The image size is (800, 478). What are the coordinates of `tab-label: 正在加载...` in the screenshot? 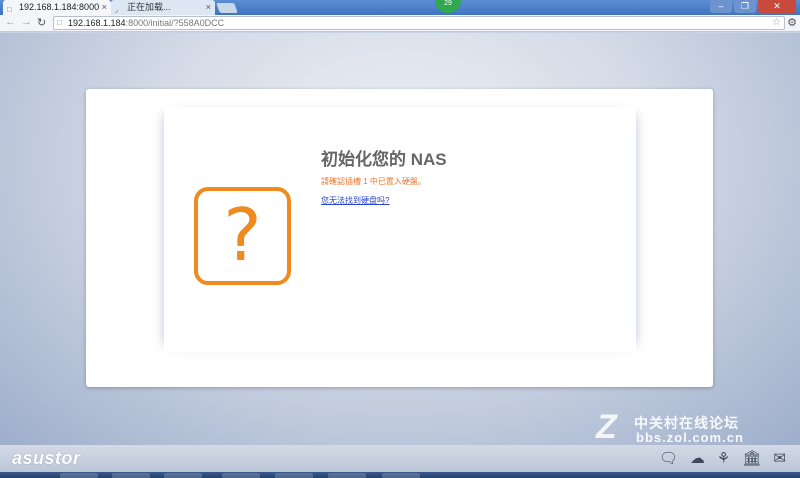 It's located at (149, 7).